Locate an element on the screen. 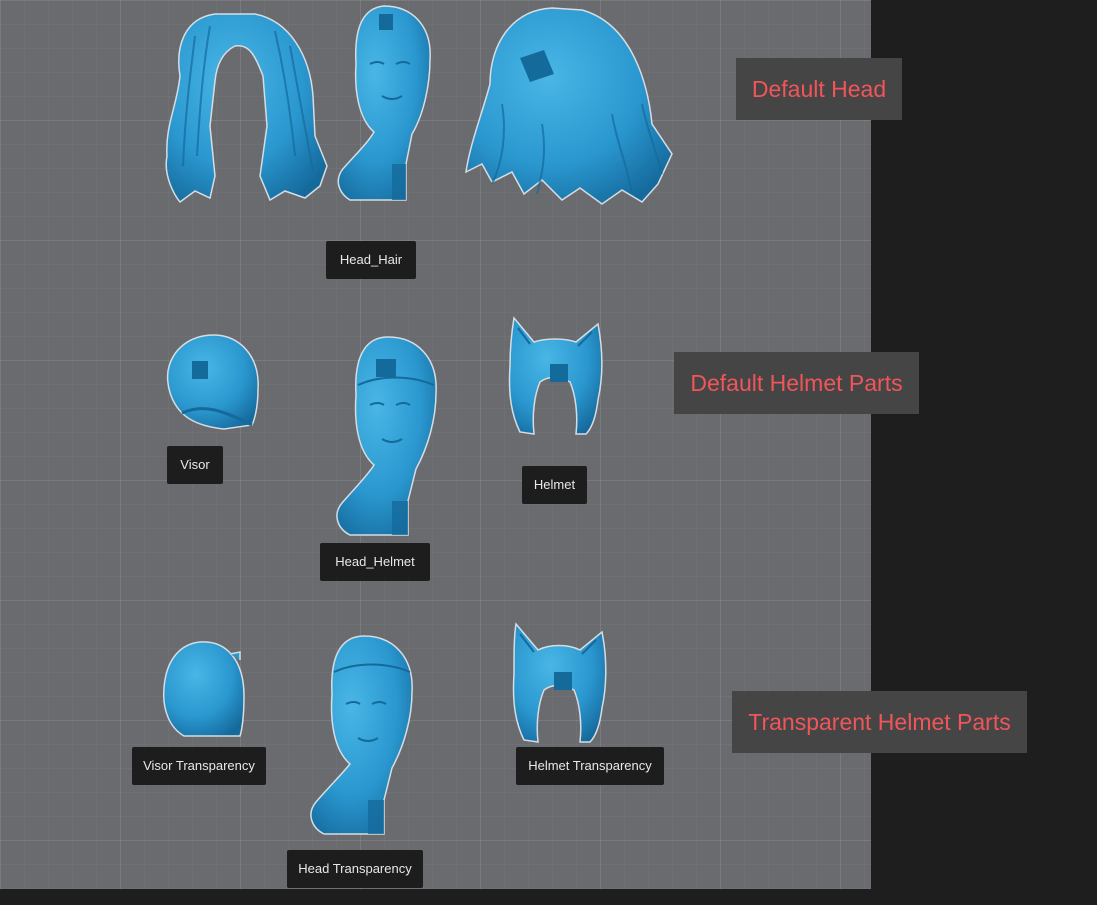  visor-transparency-label: Visor Transparency is located at coordinates (199, 766).